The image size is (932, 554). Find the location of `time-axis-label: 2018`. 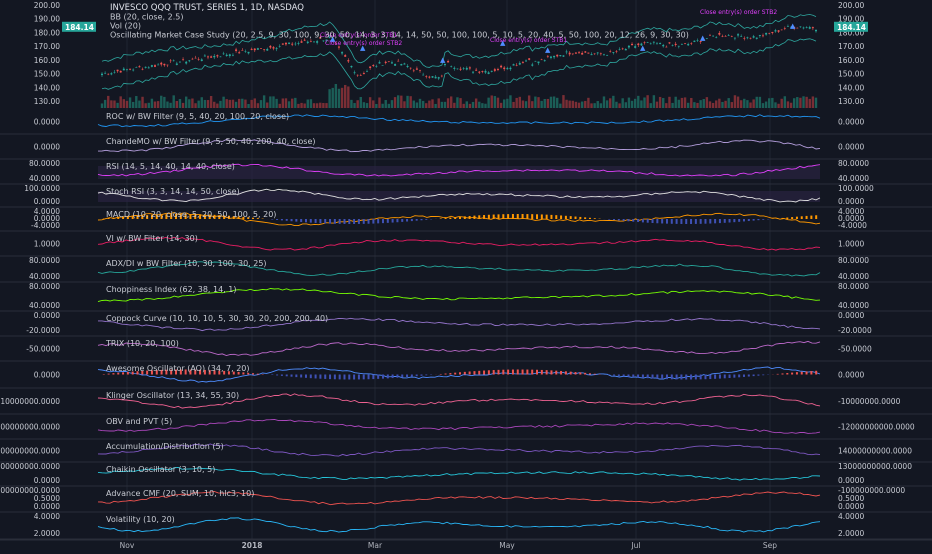

time-axis-label: 2018 is located at coordinates (252, 545).